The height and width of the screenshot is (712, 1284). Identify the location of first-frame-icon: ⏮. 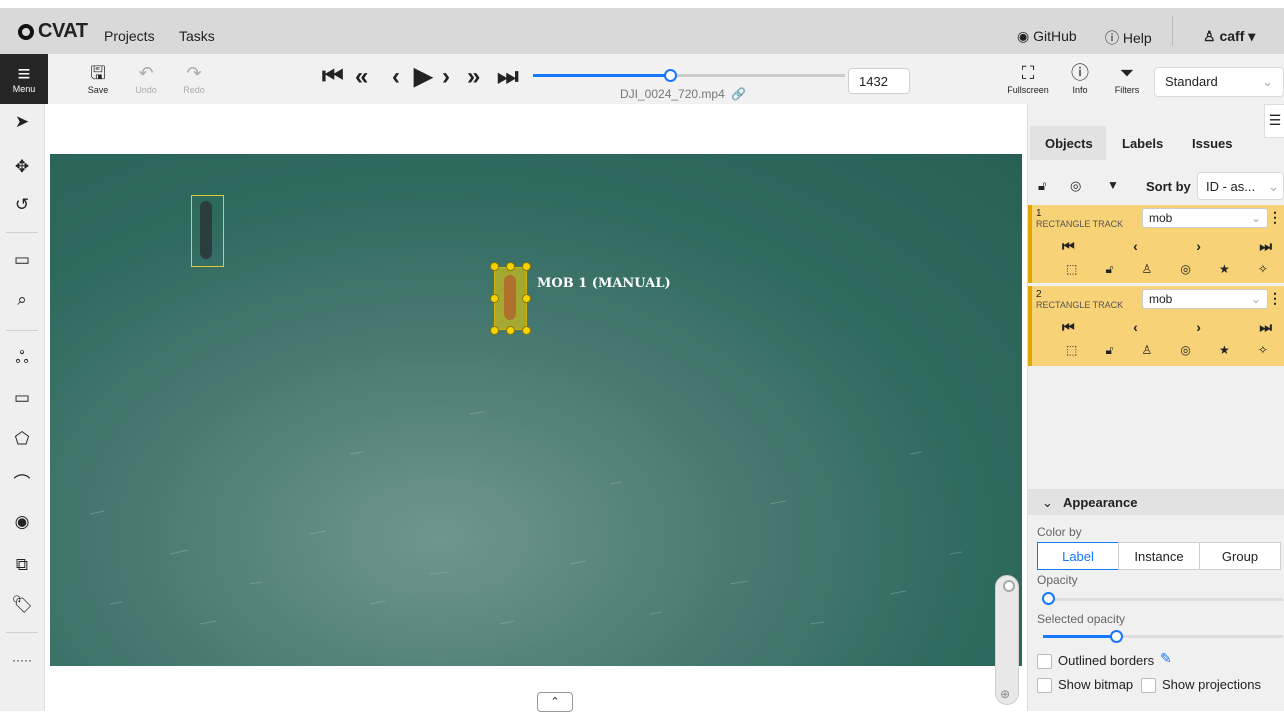
(333, 77).